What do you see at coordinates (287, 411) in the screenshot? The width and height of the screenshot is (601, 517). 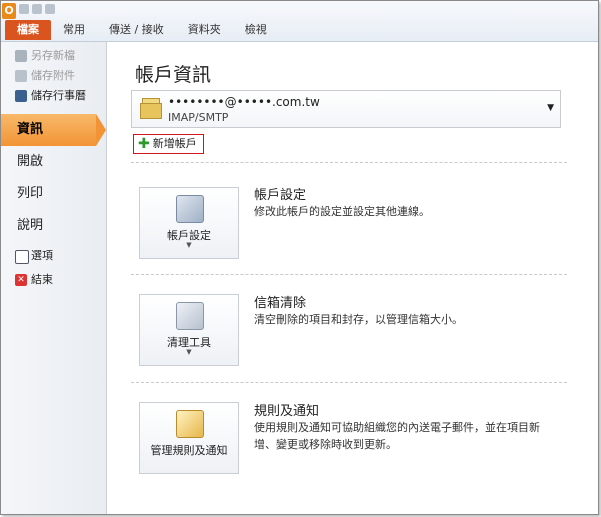 I see `rules-alerts-title: 規則及通知` at bounding box center [287, 411].